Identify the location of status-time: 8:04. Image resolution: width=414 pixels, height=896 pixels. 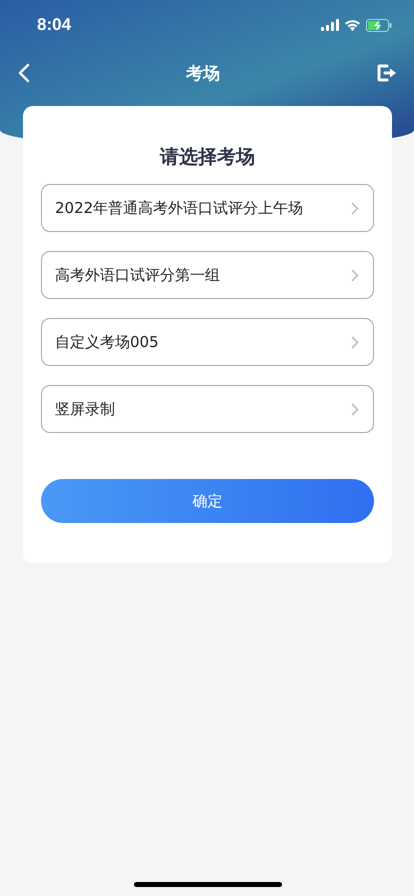
(54, 25).